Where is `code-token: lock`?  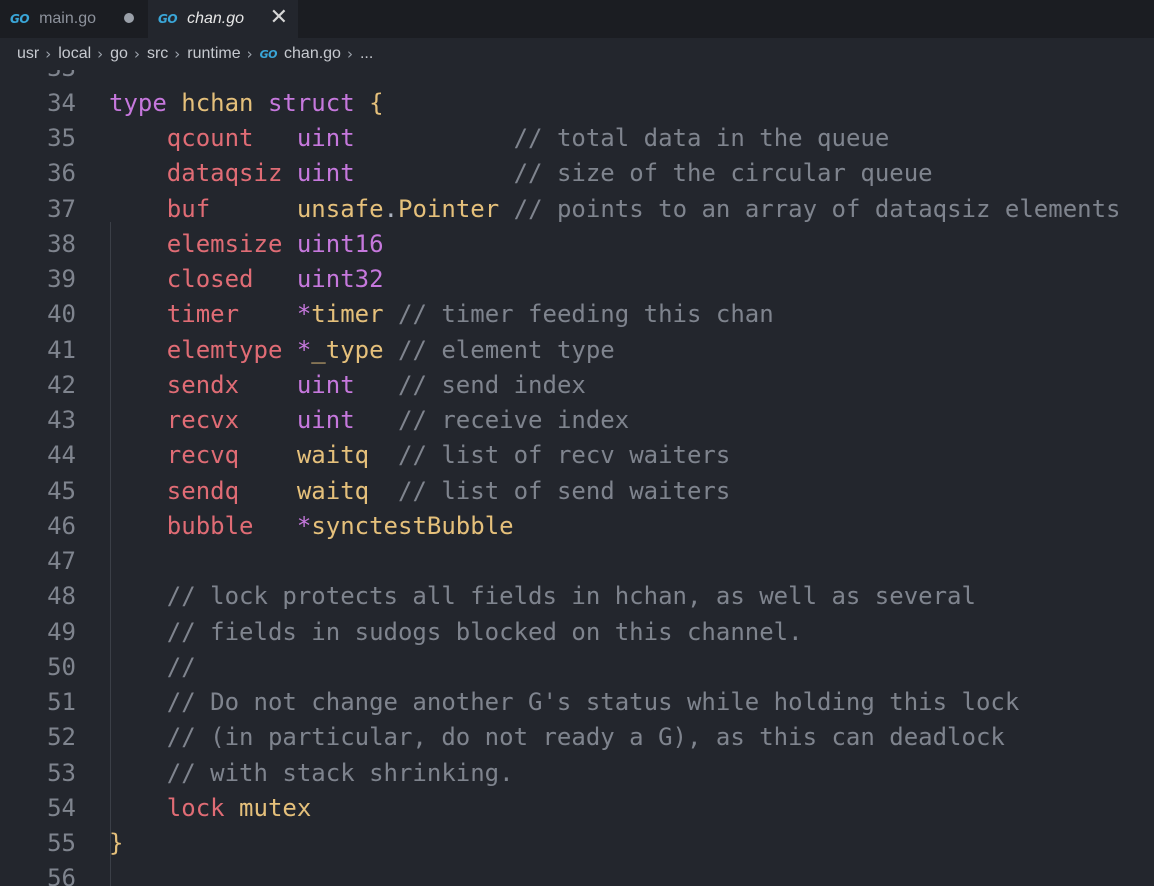 code-token: lock is located at coordinates (195, 807).